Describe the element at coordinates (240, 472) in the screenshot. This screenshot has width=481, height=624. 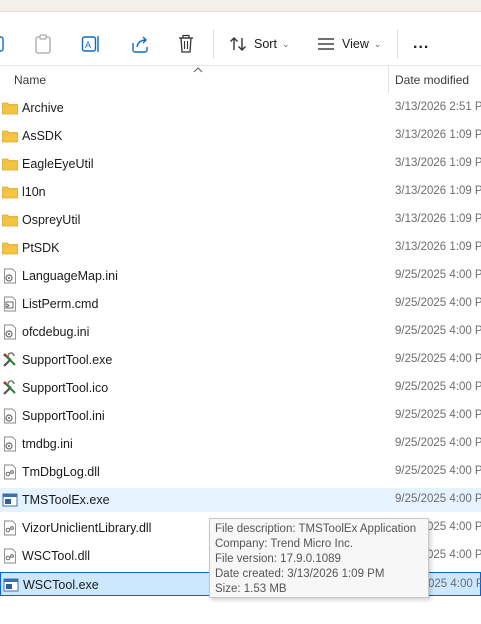
I see `file-row: TmDbgLog.dll 9/25/2025 4:00 P` at that location.